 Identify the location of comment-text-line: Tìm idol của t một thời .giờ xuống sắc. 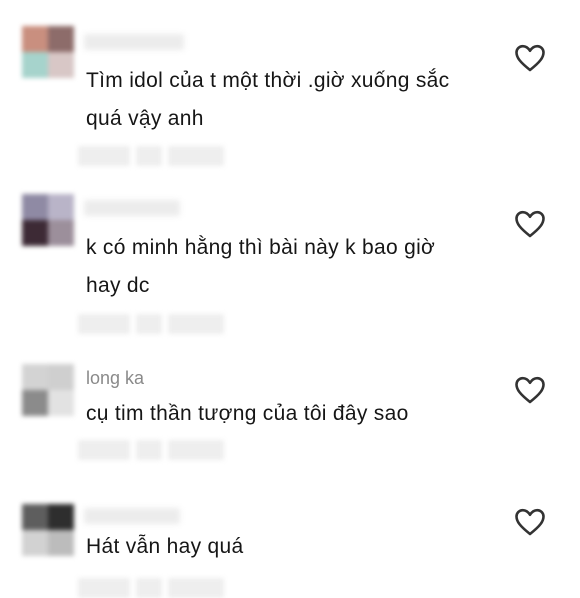
(268, 80).